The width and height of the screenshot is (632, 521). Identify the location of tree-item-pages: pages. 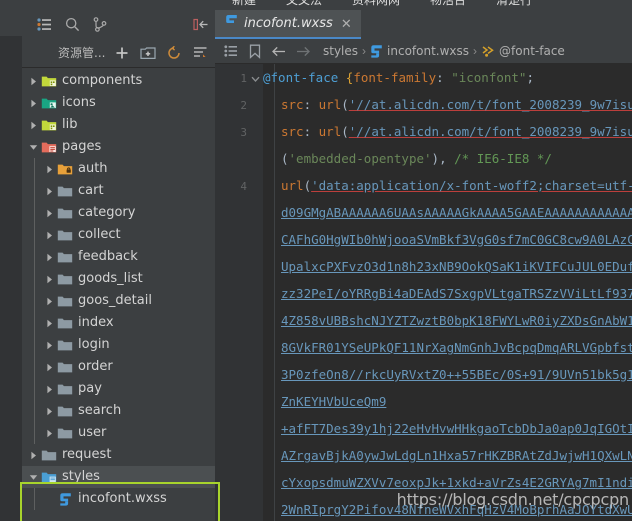
(118, 147).